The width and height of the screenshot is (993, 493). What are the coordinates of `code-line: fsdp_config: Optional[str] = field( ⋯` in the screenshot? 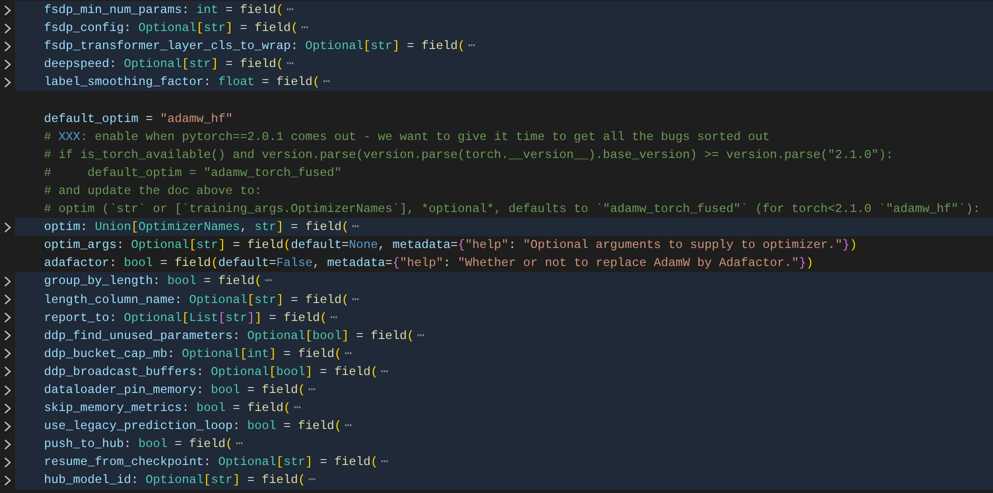 It's located at (176, 29).